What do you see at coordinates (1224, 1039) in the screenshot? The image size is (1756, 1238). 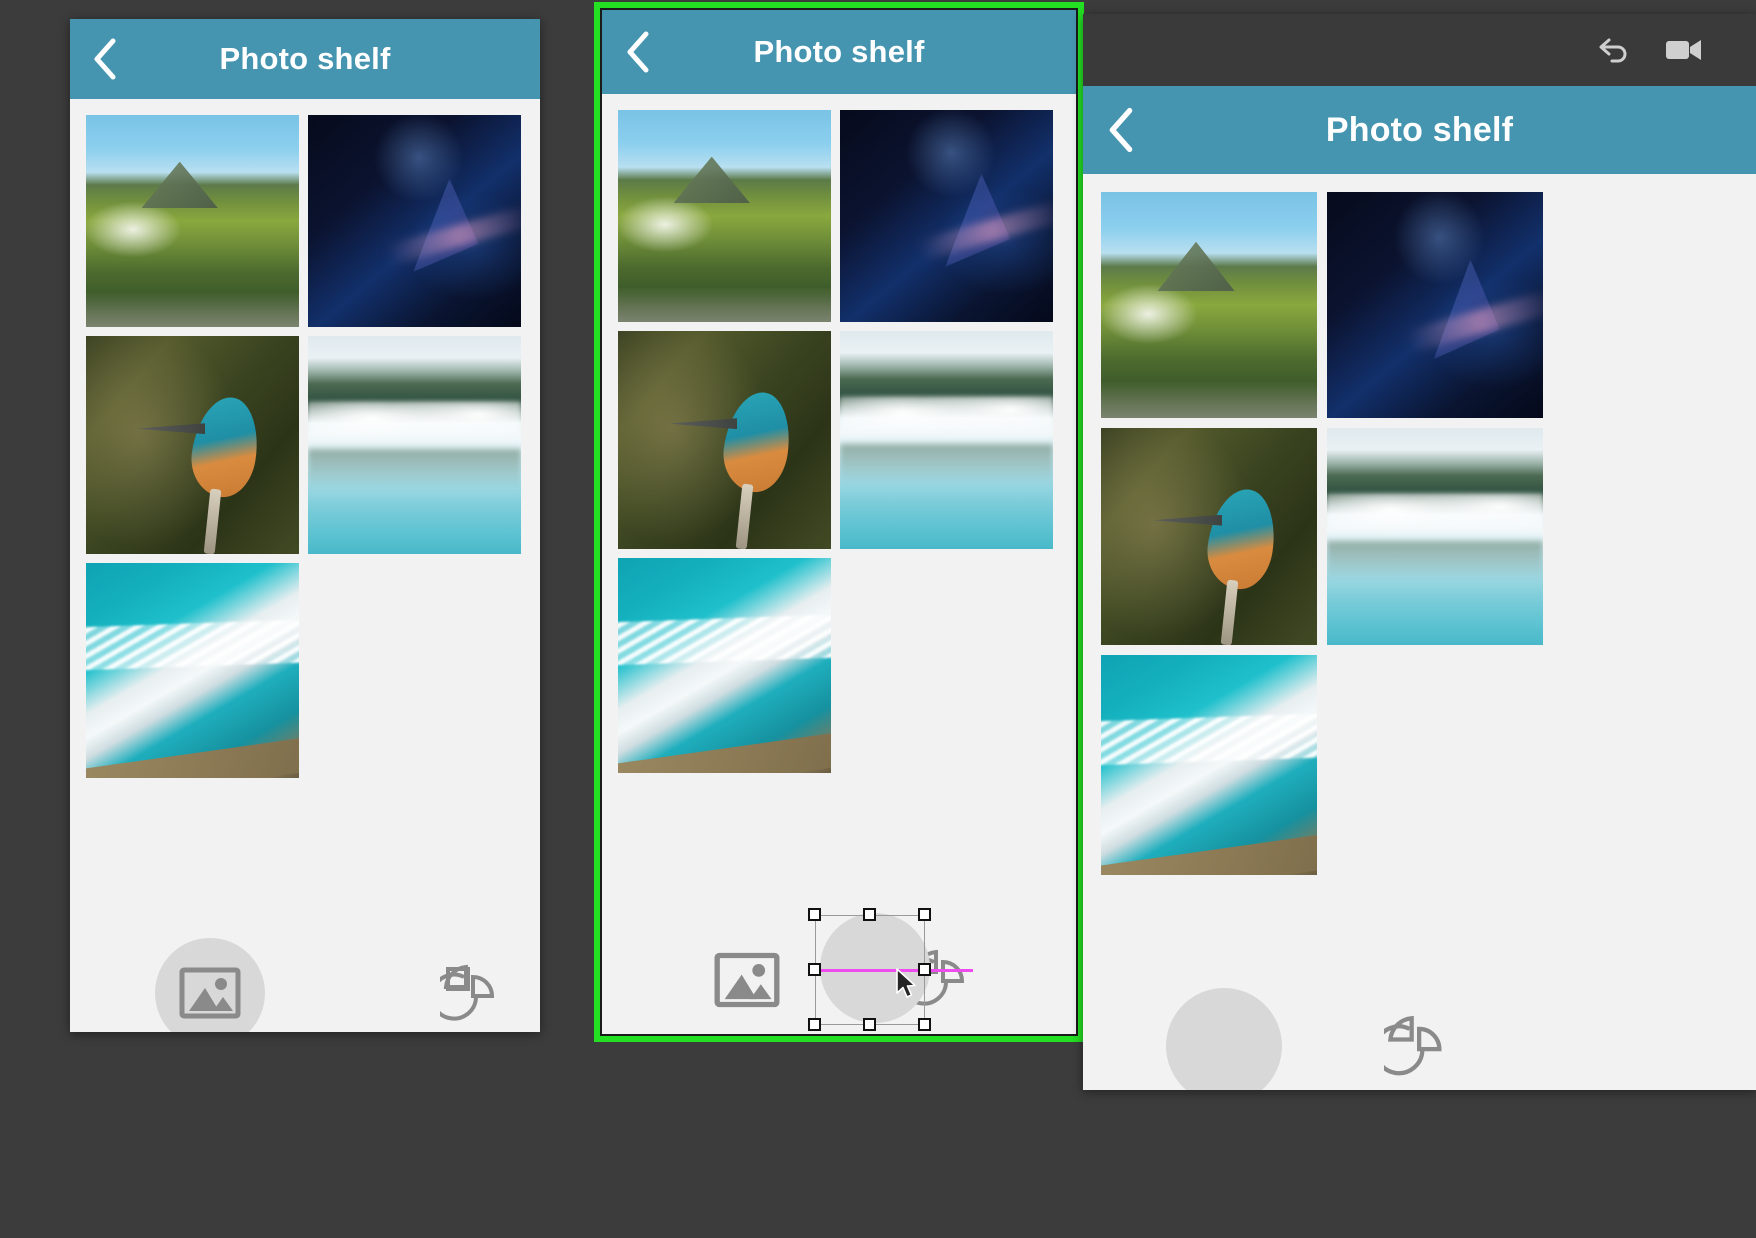 I see `gallery-placeholder` at bounding box center [1224, 1039].